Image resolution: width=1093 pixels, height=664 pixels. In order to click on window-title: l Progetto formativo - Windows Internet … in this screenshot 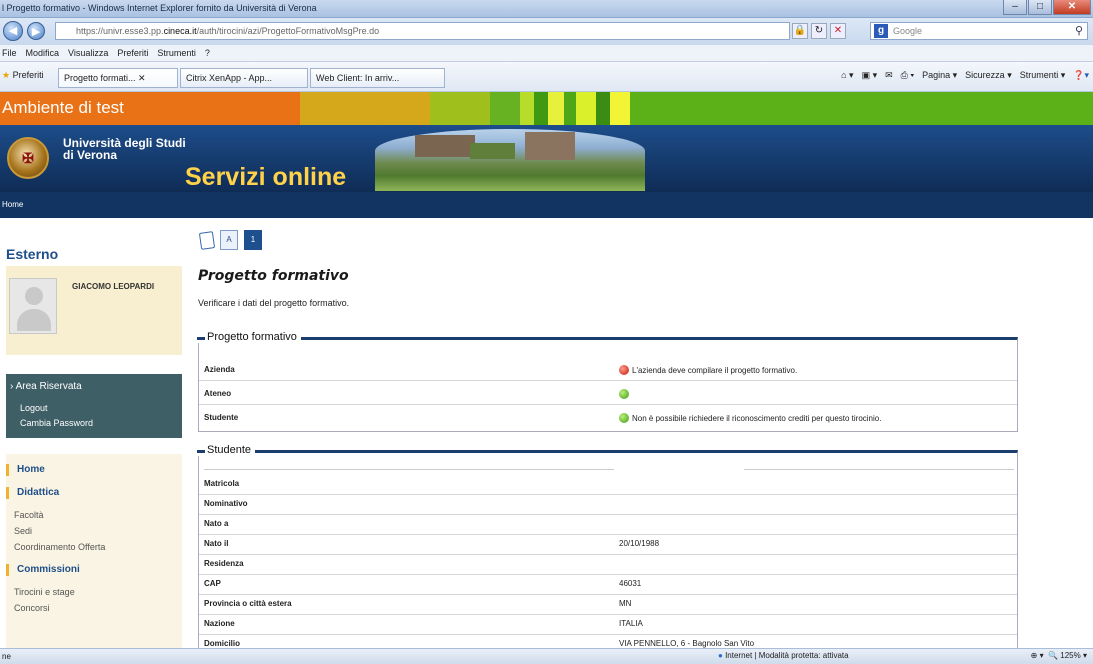, I will do `click(159, 8)`.